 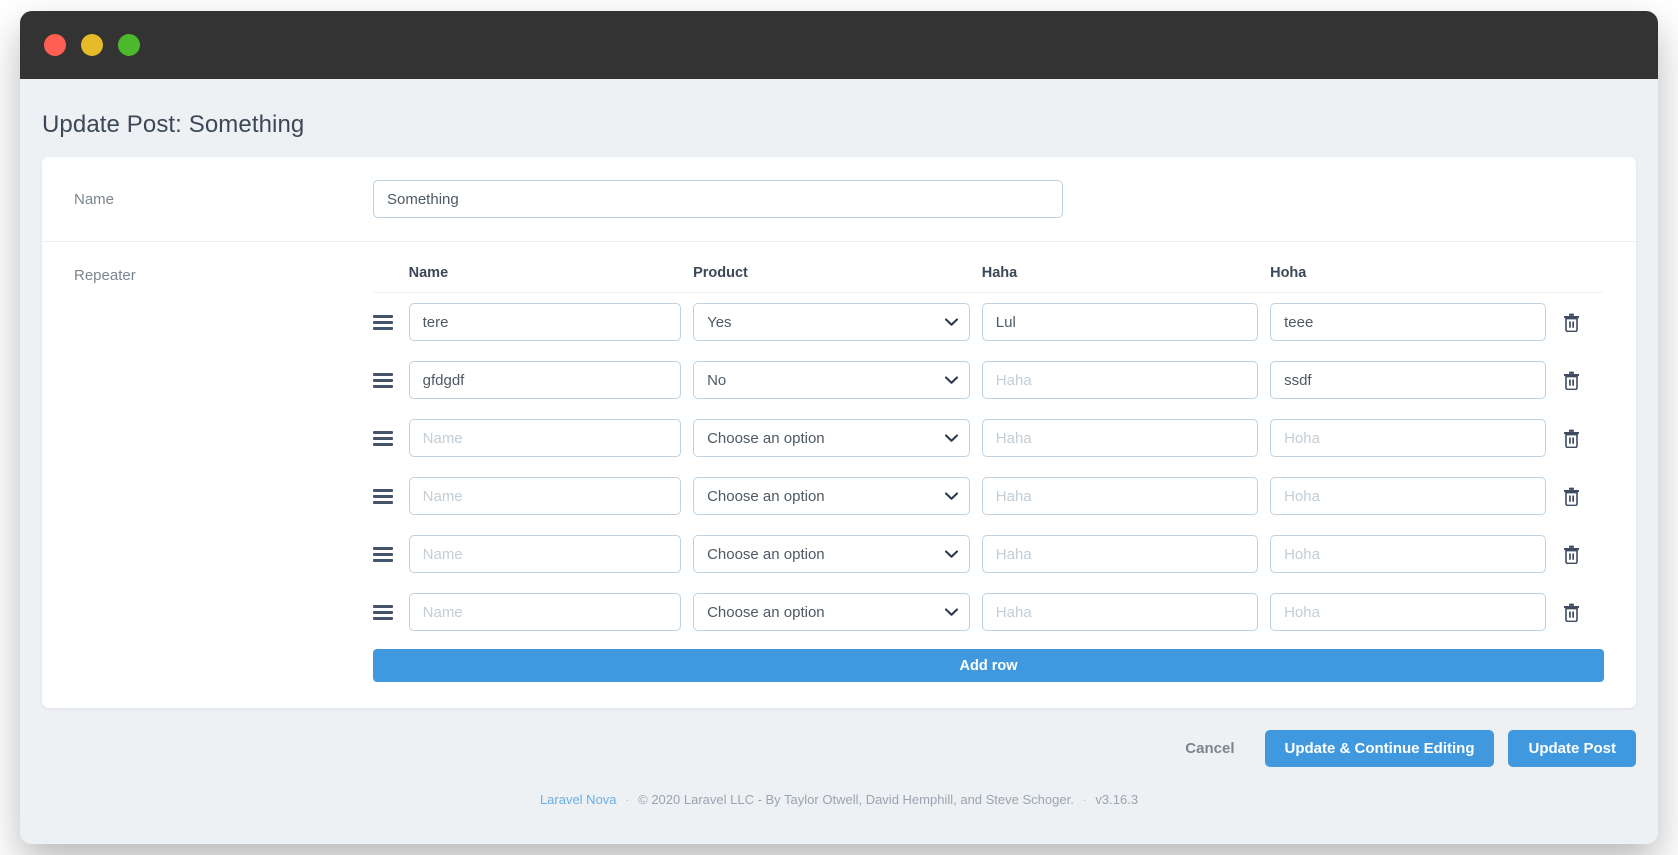 What do you see at coordinates (173, 124) in the screenshot?
I see `page-title: Update Post: Something` at bounding box center [173, 124].